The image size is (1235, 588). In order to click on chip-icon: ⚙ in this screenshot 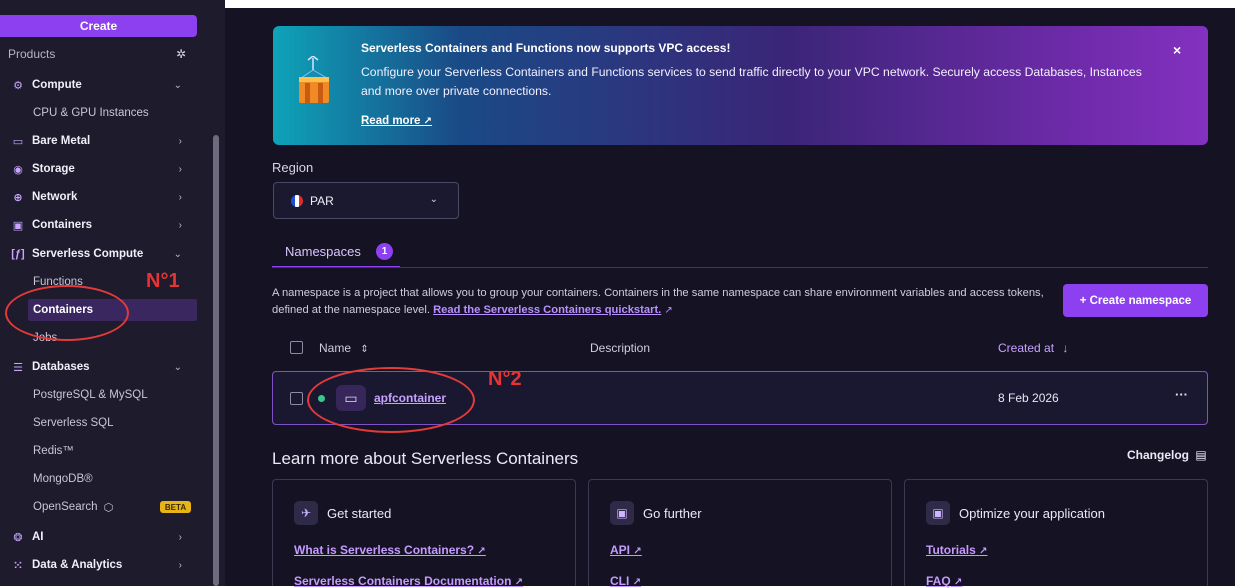, I will do `click(18, 85)`.